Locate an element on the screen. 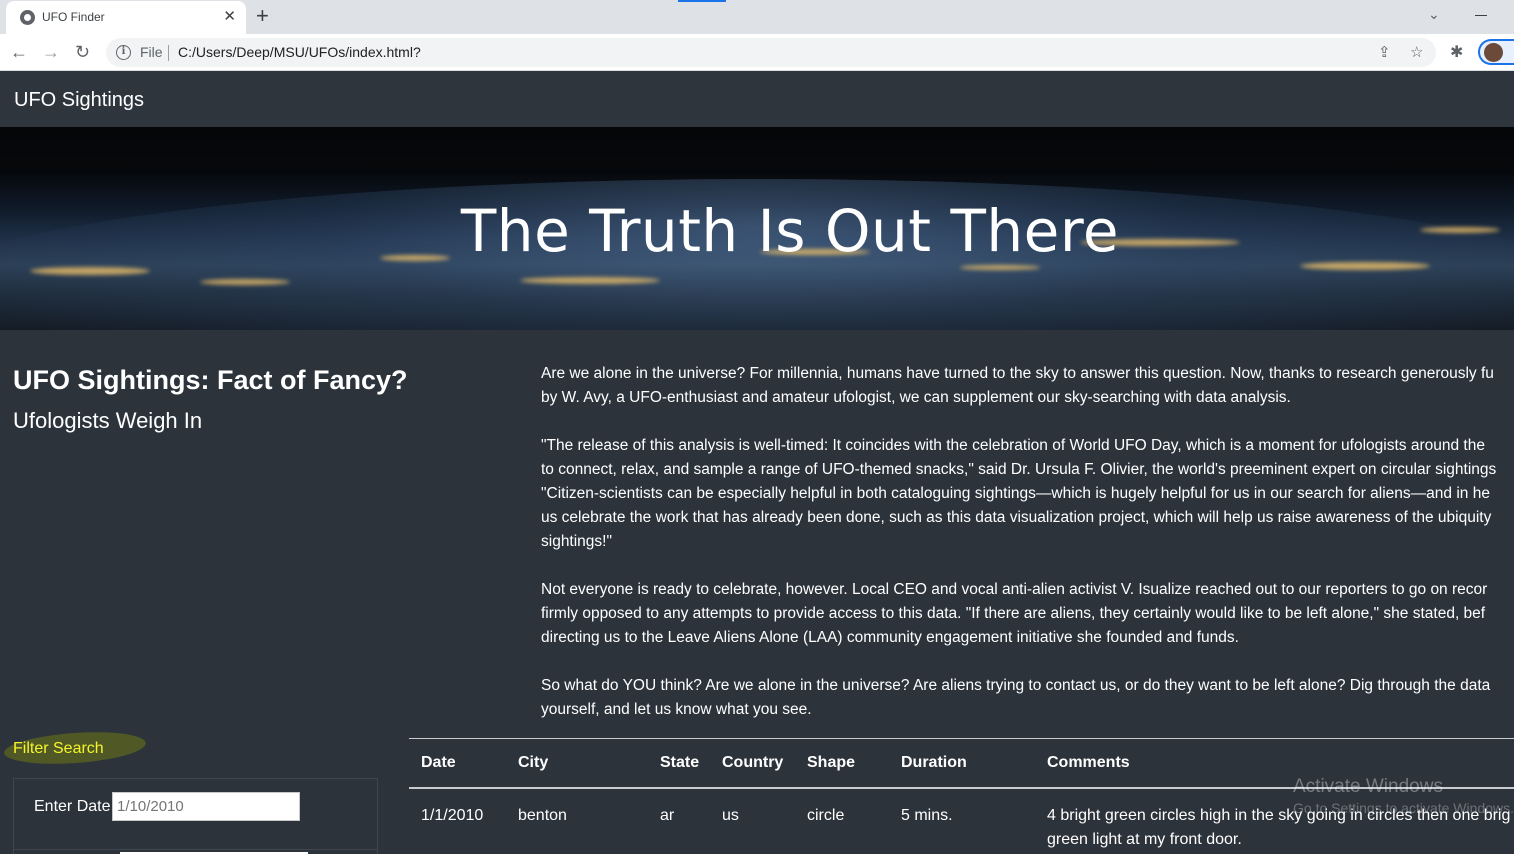  close-tab-icon: ✕ is located at coordinates (229, 17).